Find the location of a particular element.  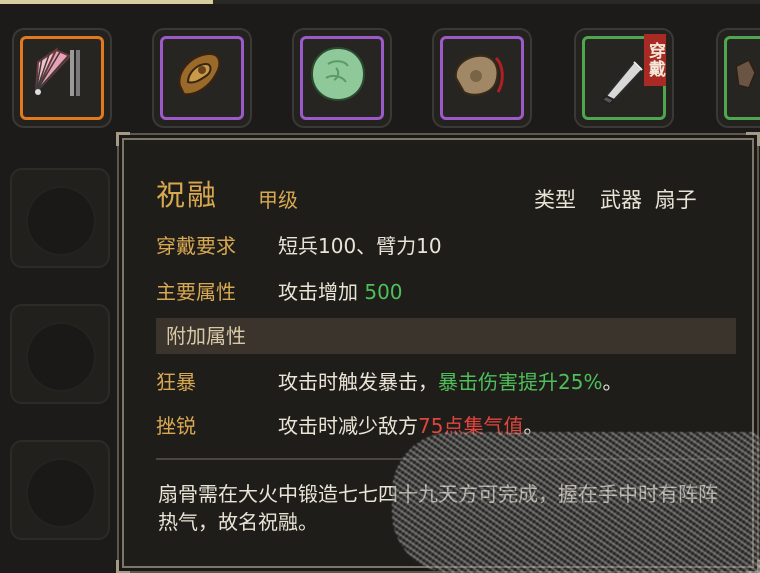

main-attr-label: 主要属性 is located at coordinates (196, 292).